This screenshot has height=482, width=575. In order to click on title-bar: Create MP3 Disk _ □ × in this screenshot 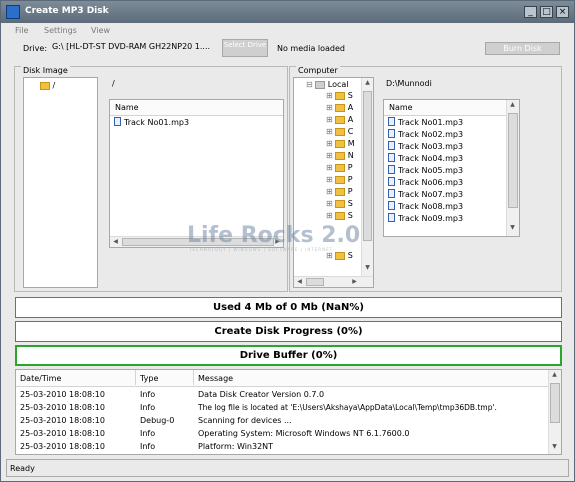, I will do `click(287, 12)`.